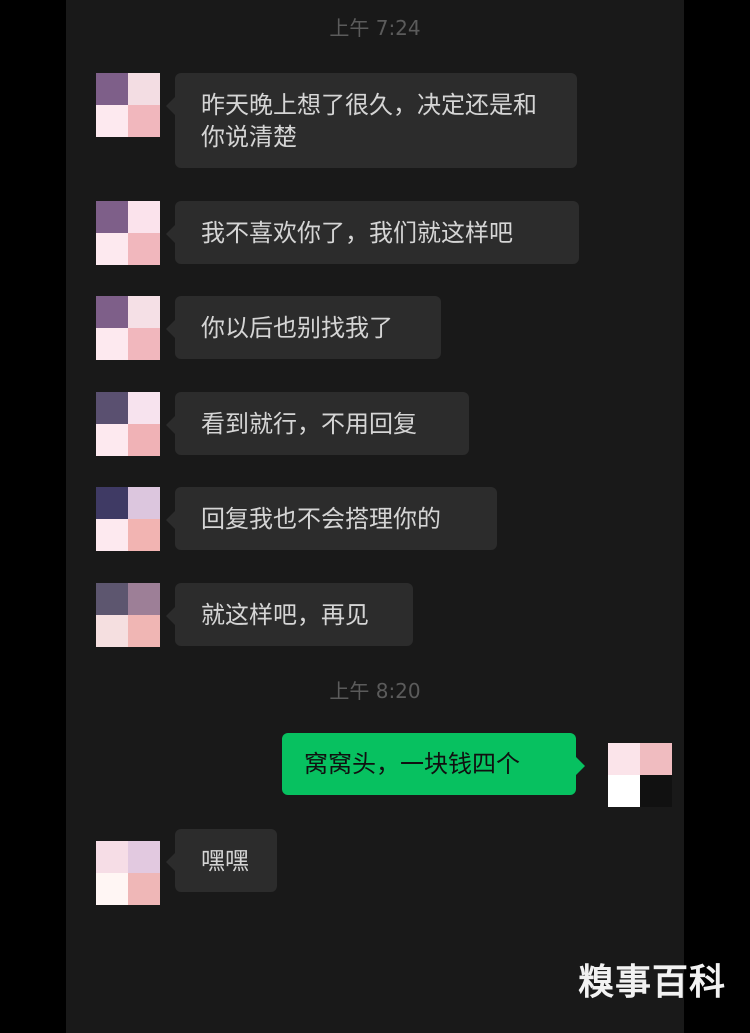 The width and height of the screenshot is (750, 1033). Describe the element at coordinates (289, 614) in the screenshot. I see `message-bubble: 就这样吧，再见` at that location.